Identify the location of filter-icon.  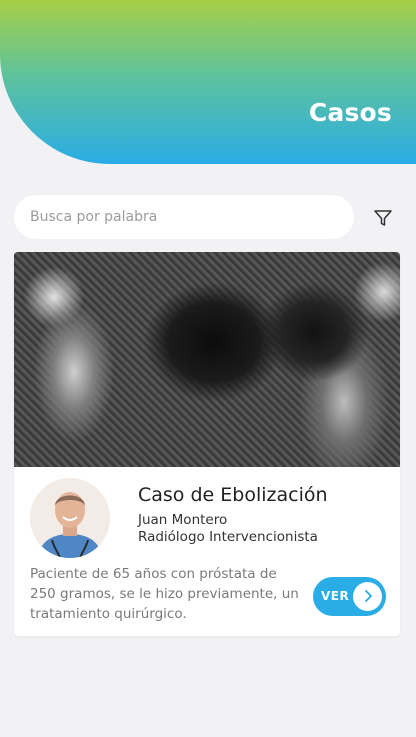
(383, 218).